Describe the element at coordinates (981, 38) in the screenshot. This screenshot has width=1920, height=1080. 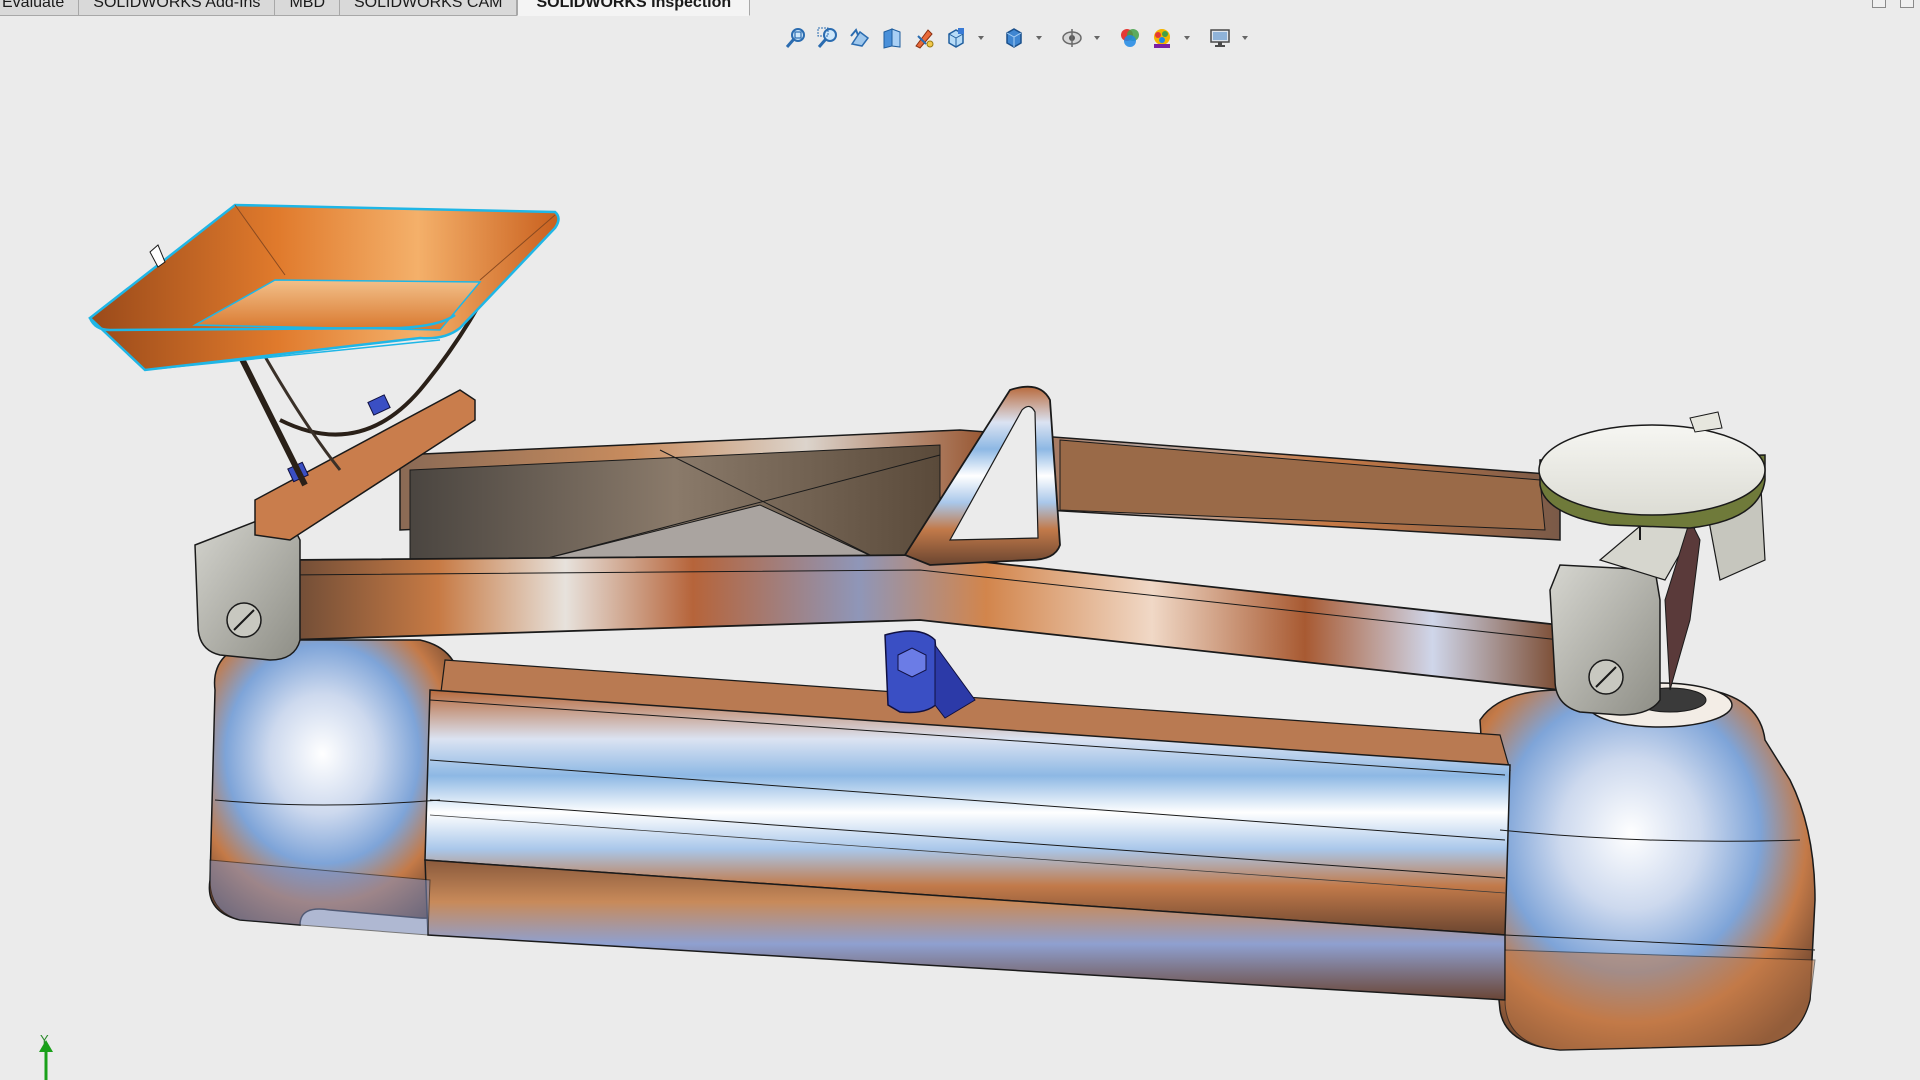
I see `view-orientation-dropdown-icon` at that location.